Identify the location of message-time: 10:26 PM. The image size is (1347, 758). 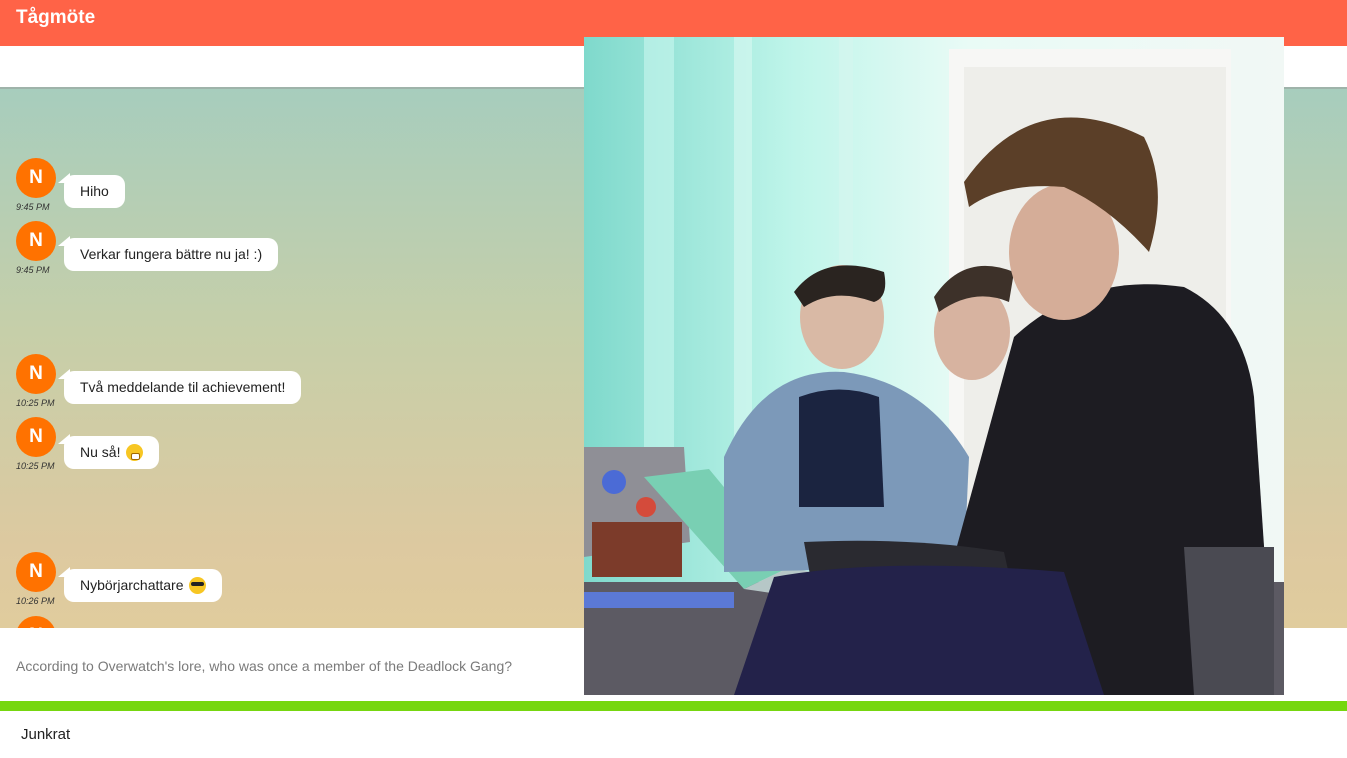
(35, 601).